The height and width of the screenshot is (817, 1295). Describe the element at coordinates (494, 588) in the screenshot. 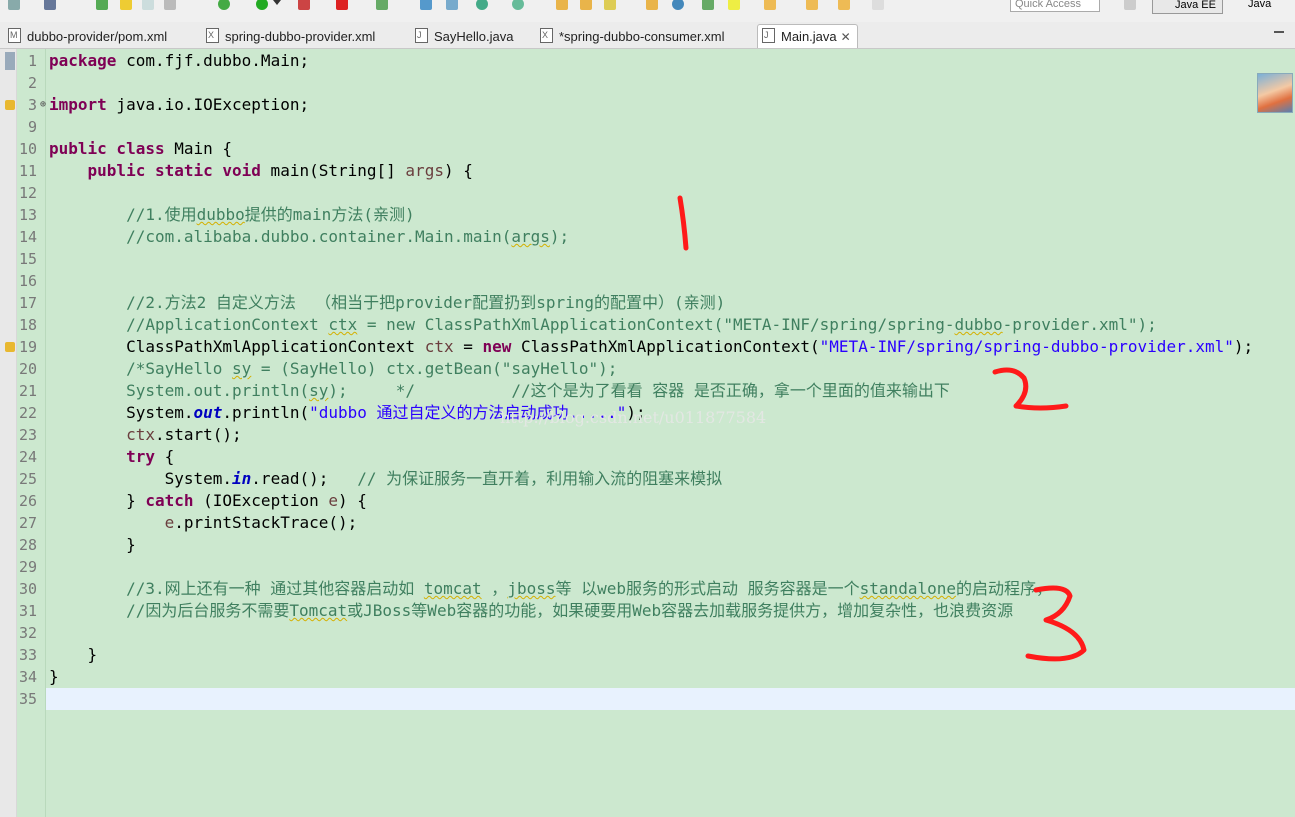

I see `comment-text: ，` at that location.